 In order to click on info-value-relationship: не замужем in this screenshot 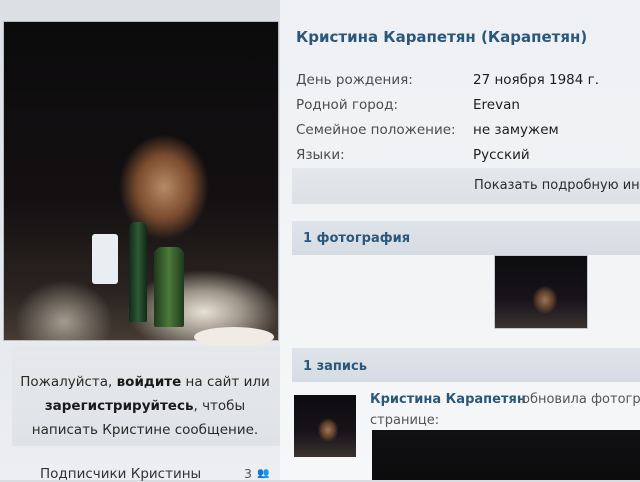, I will do `click(516, 130)`.